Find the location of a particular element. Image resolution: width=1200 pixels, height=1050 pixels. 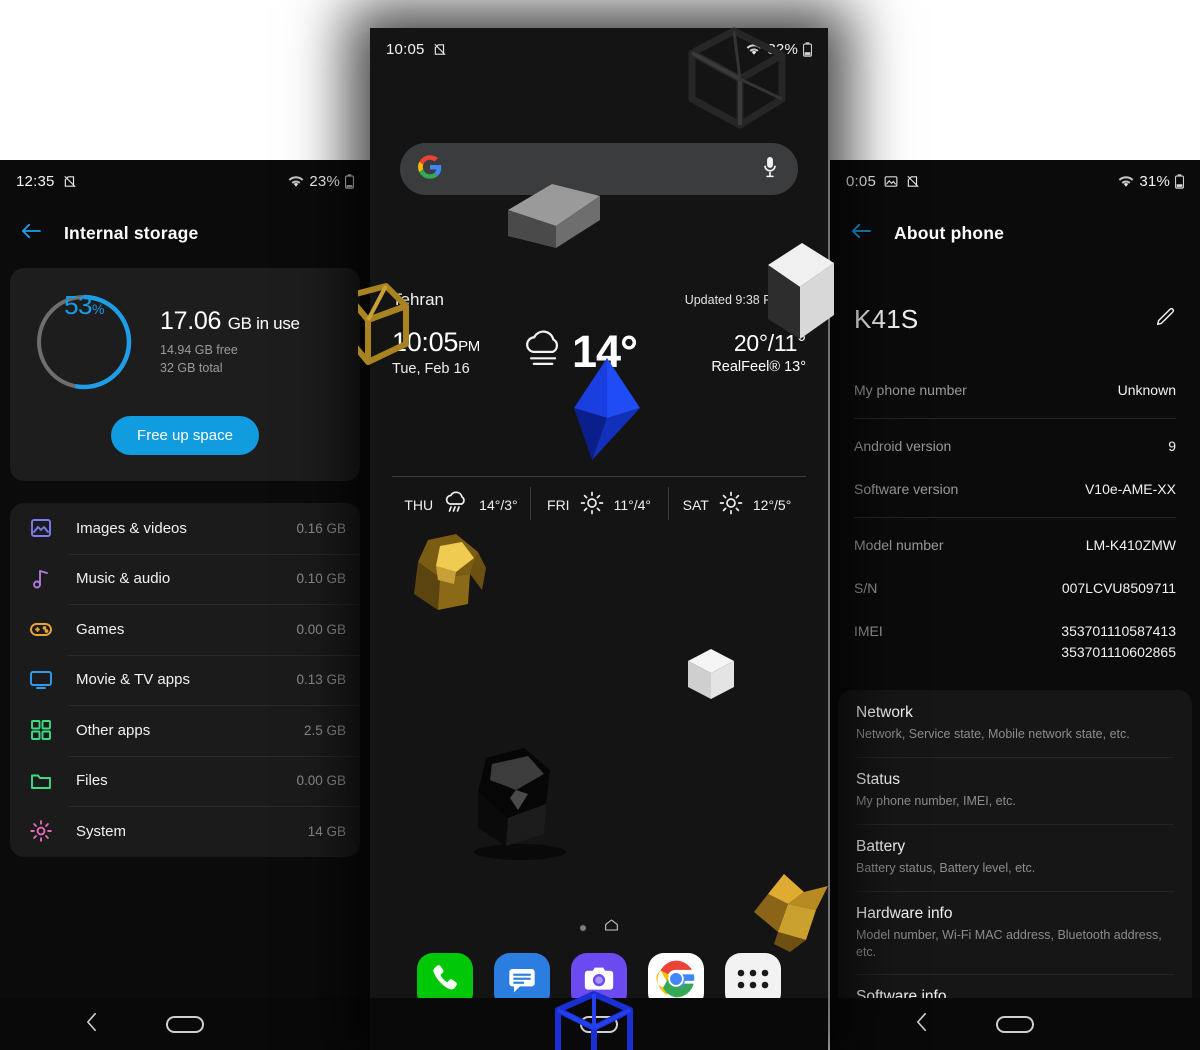

storage-category-row: Movie & TV apps 0.13 GB is located at coordinates (185, 680).